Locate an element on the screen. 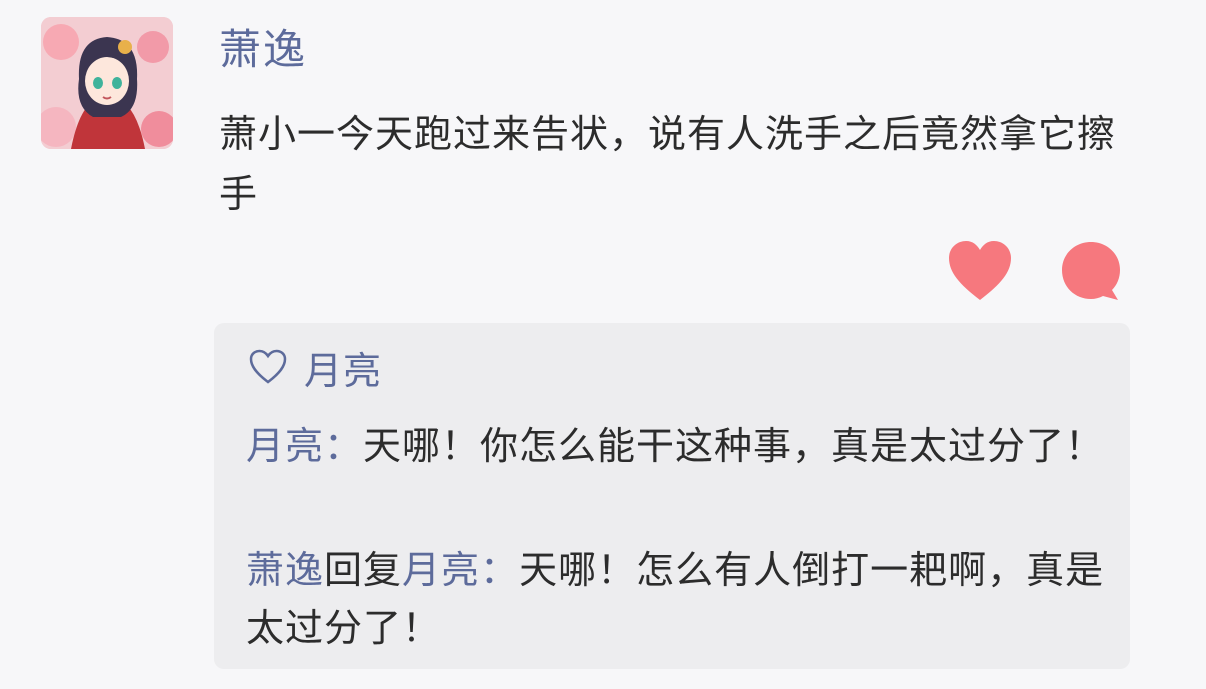 This screenshot has height=689, width=1206. heart-icon is located at coordinates (980, 270).